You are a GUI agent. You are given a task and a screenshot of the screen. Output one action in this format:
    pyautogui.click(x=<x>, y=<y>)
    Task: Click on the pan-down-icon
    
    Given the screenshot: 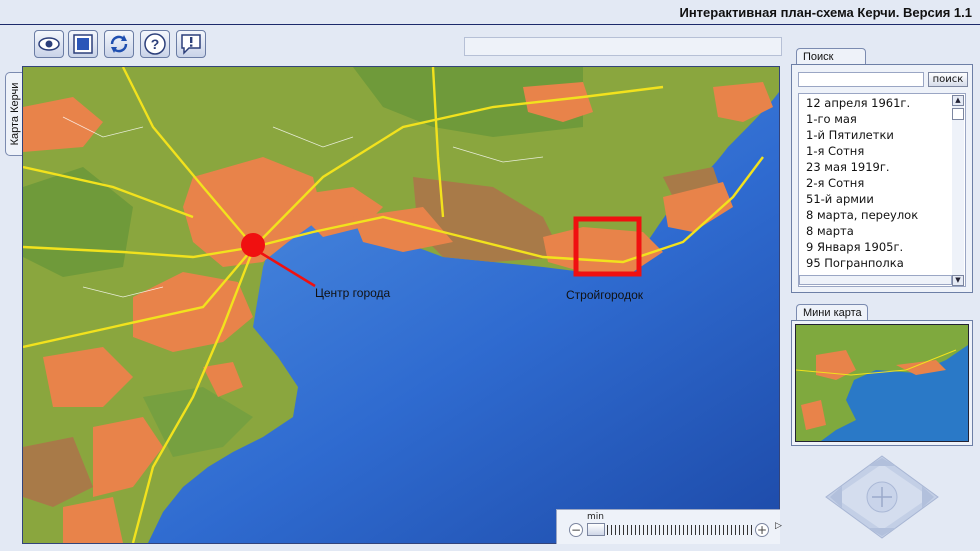 What is the action you would take?
    pyautogui.click(x=882, y=532)
    